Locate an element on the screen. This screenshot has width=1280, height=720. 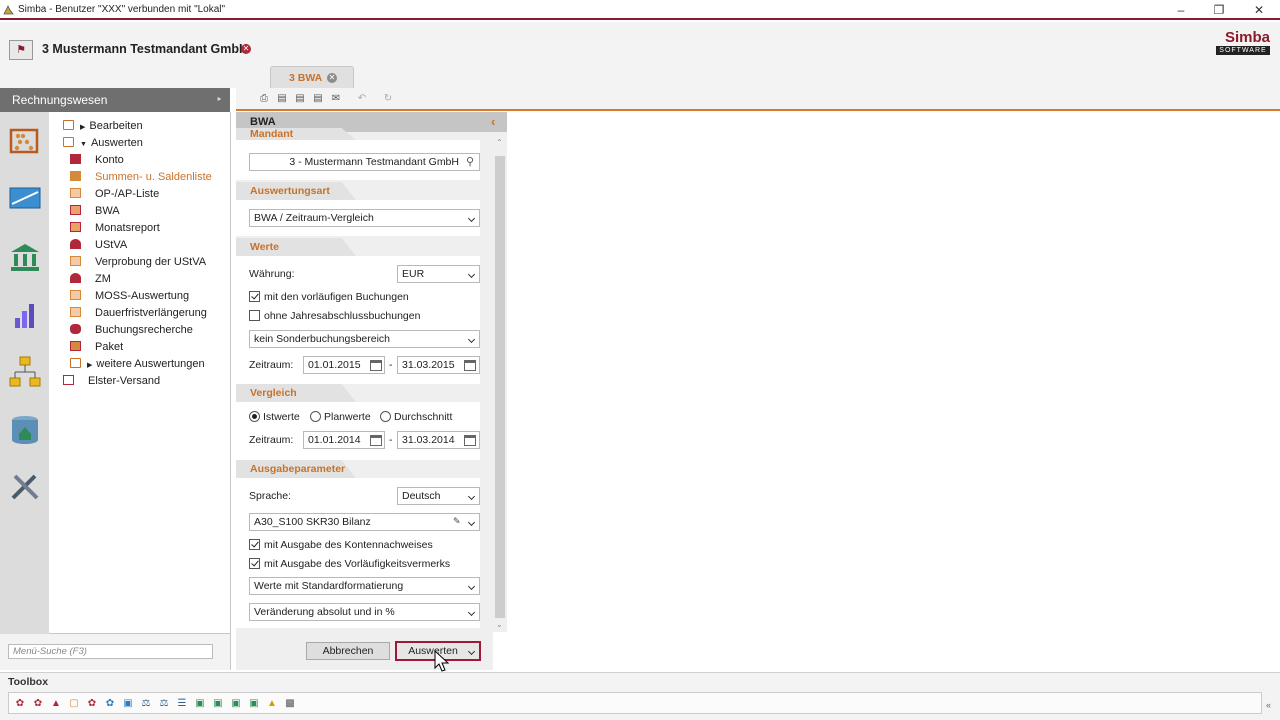
tools-icon is located at coordinates (25, 486).